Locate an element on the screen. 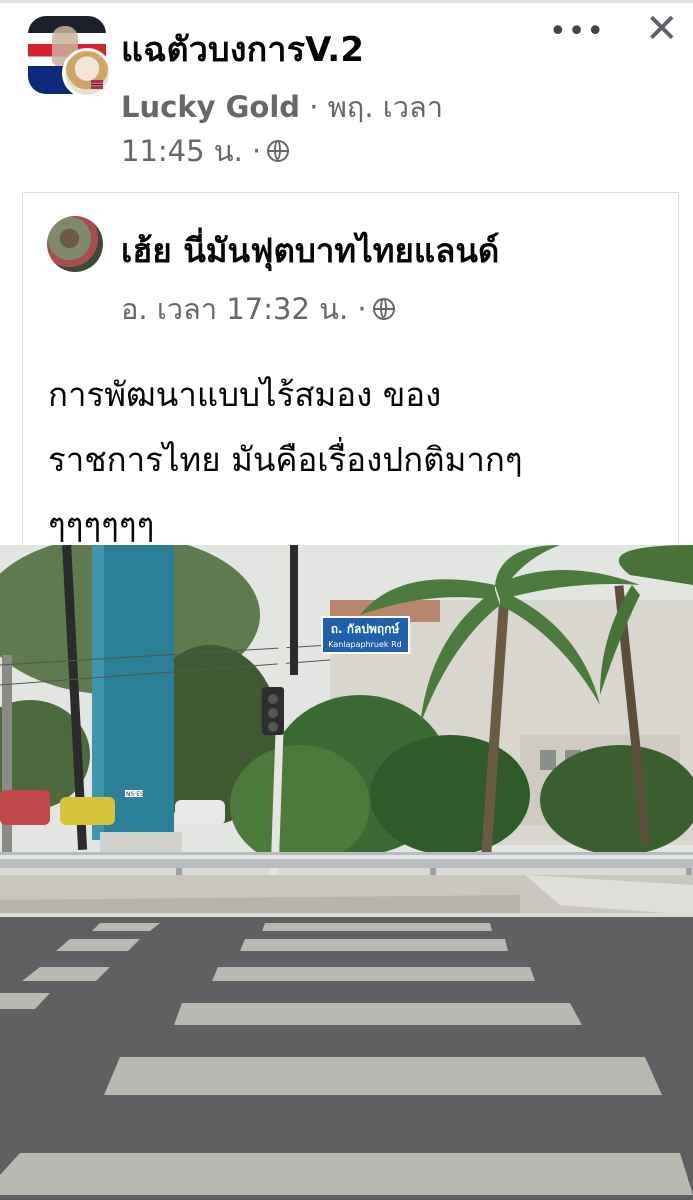  post-text-line: การพัฒนาแบบไร้สมอง ของ is located at coordinates (245, 394).